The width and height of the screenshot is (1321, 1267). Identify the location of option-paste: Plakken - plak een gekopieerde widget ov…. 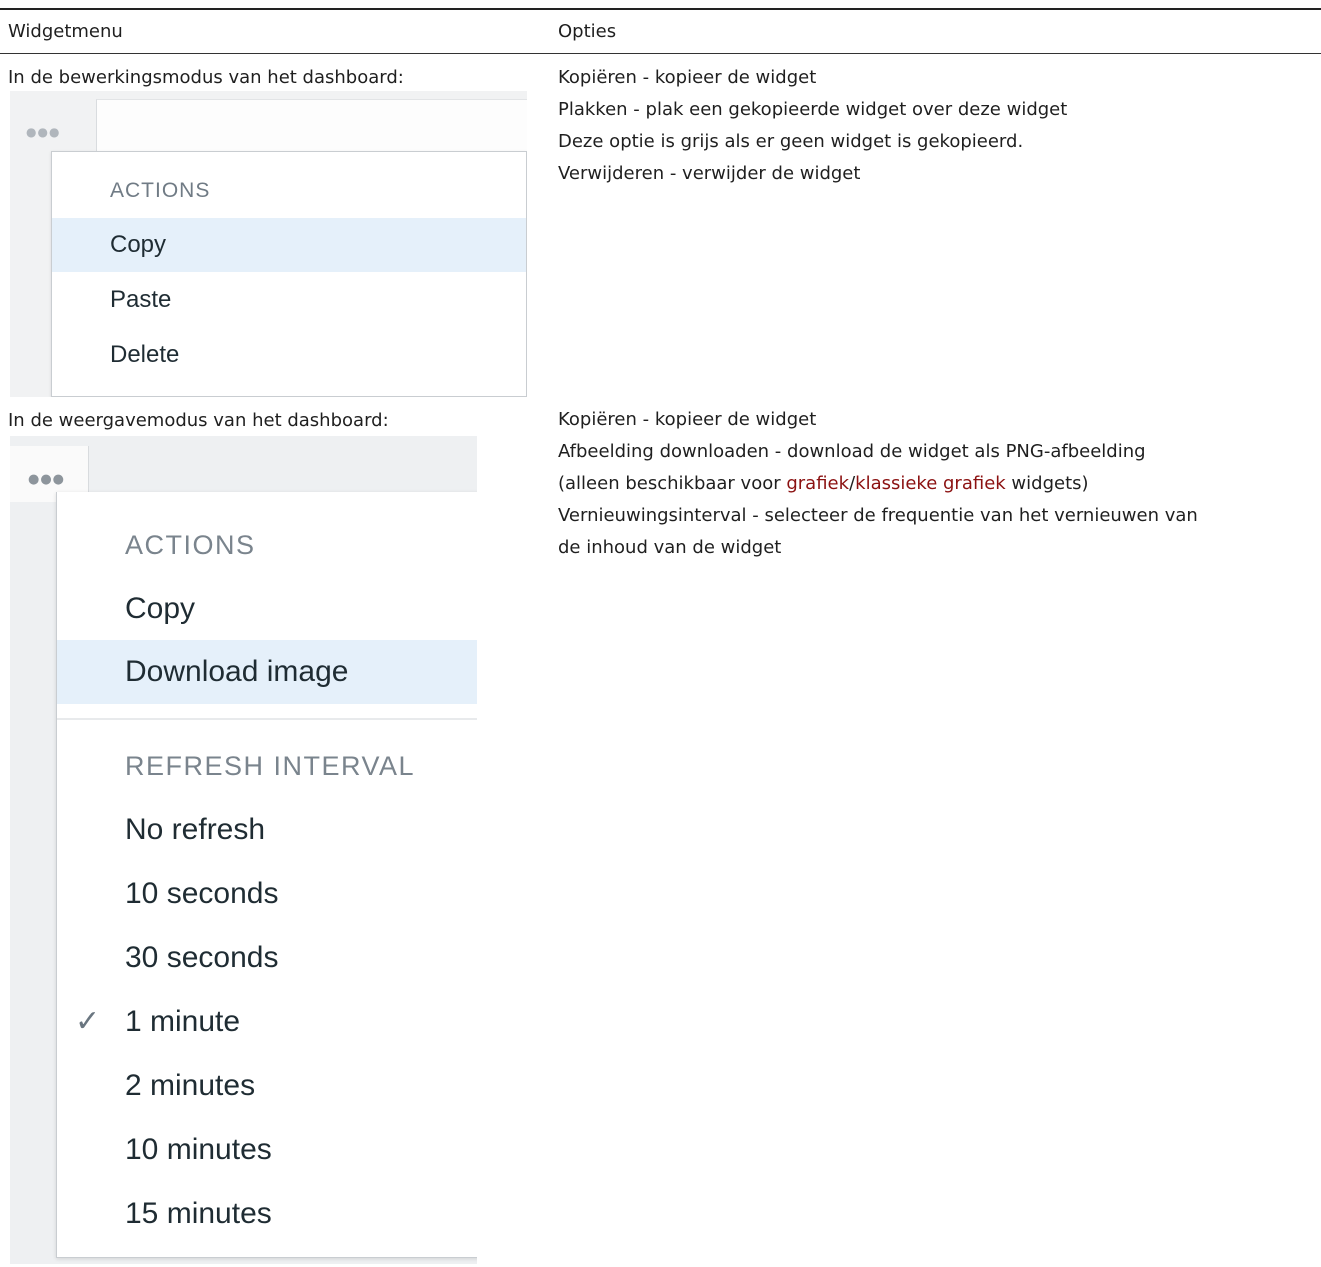
(813, 109).